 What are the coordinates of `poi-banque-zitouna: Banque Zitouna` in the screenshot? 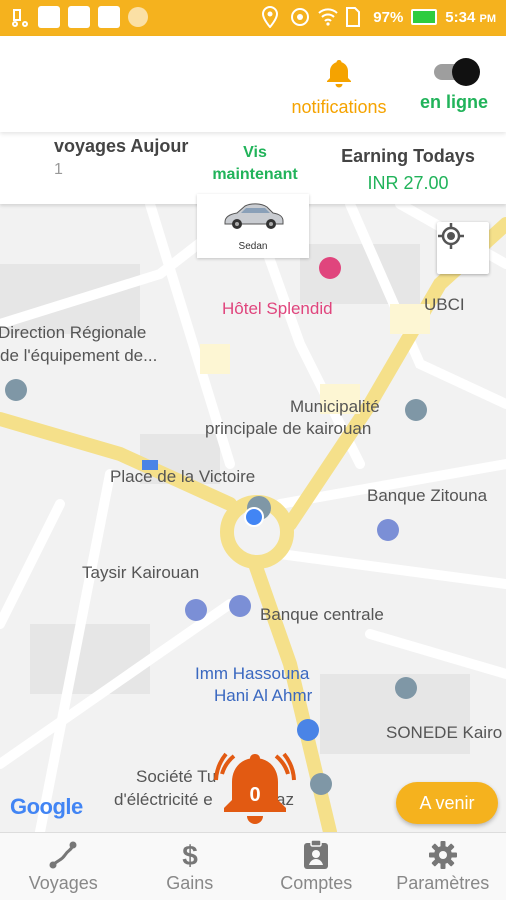 It's located at (427, 496).